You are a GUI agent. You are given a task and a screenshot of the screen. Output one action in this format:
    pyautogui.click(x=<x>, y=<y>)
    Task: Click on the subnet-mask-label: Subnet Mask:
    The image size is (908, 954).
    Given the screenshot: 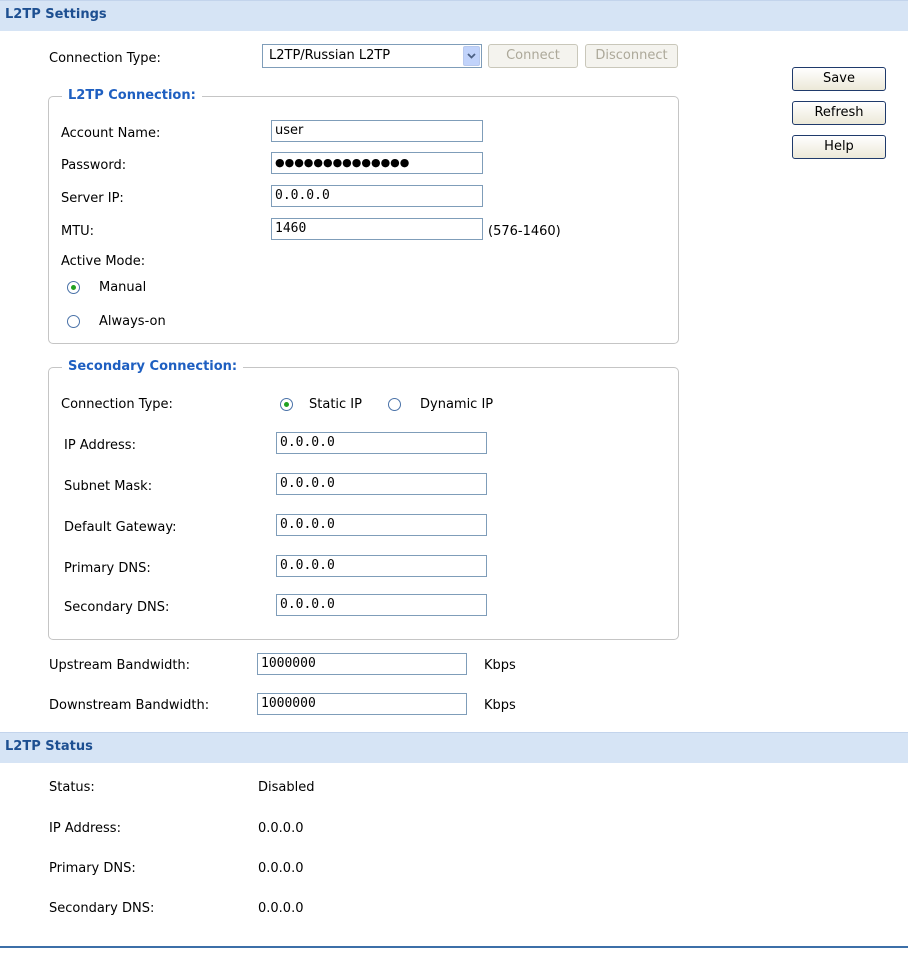 What is the action you would take?
    pyautogui.click(x=108, y=486)
    